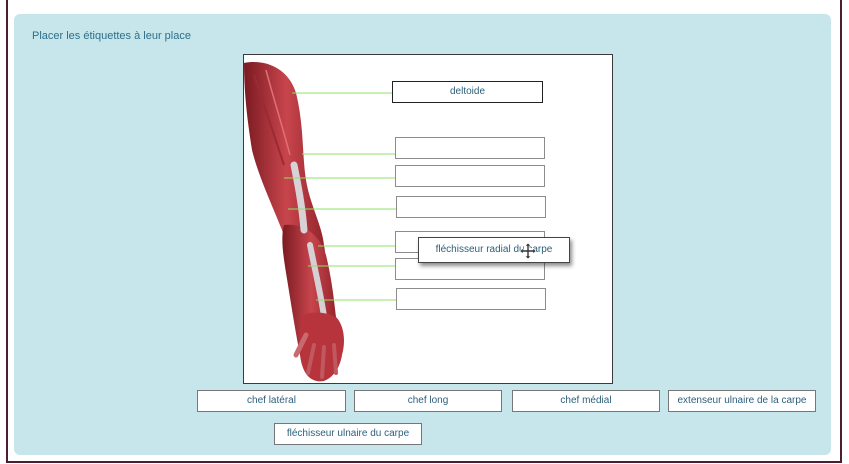  Describe the element at coordinates (586, 401) in the screenshot. I see `label-bank-item: chef médial` at that location.